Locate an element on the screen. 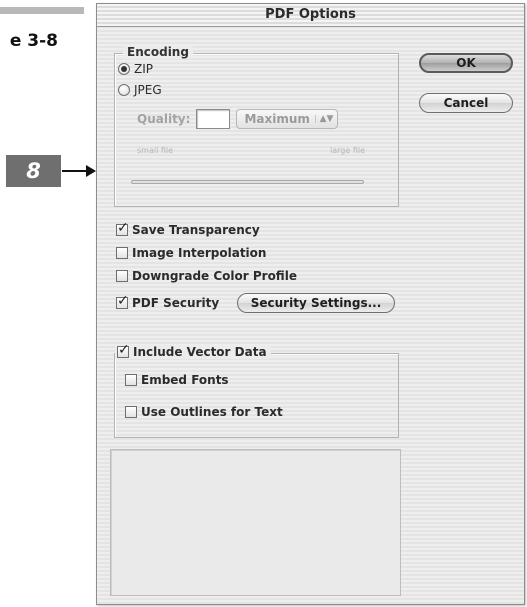  quality-select-value: Maximum is located at coordinates (277, 119).